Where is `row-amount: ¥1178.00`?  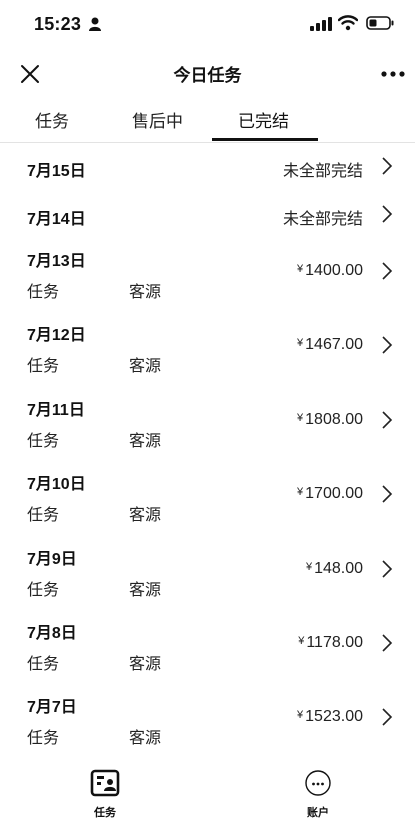
row-amount: ¥1178.00 is located at coordinates (330, 643).